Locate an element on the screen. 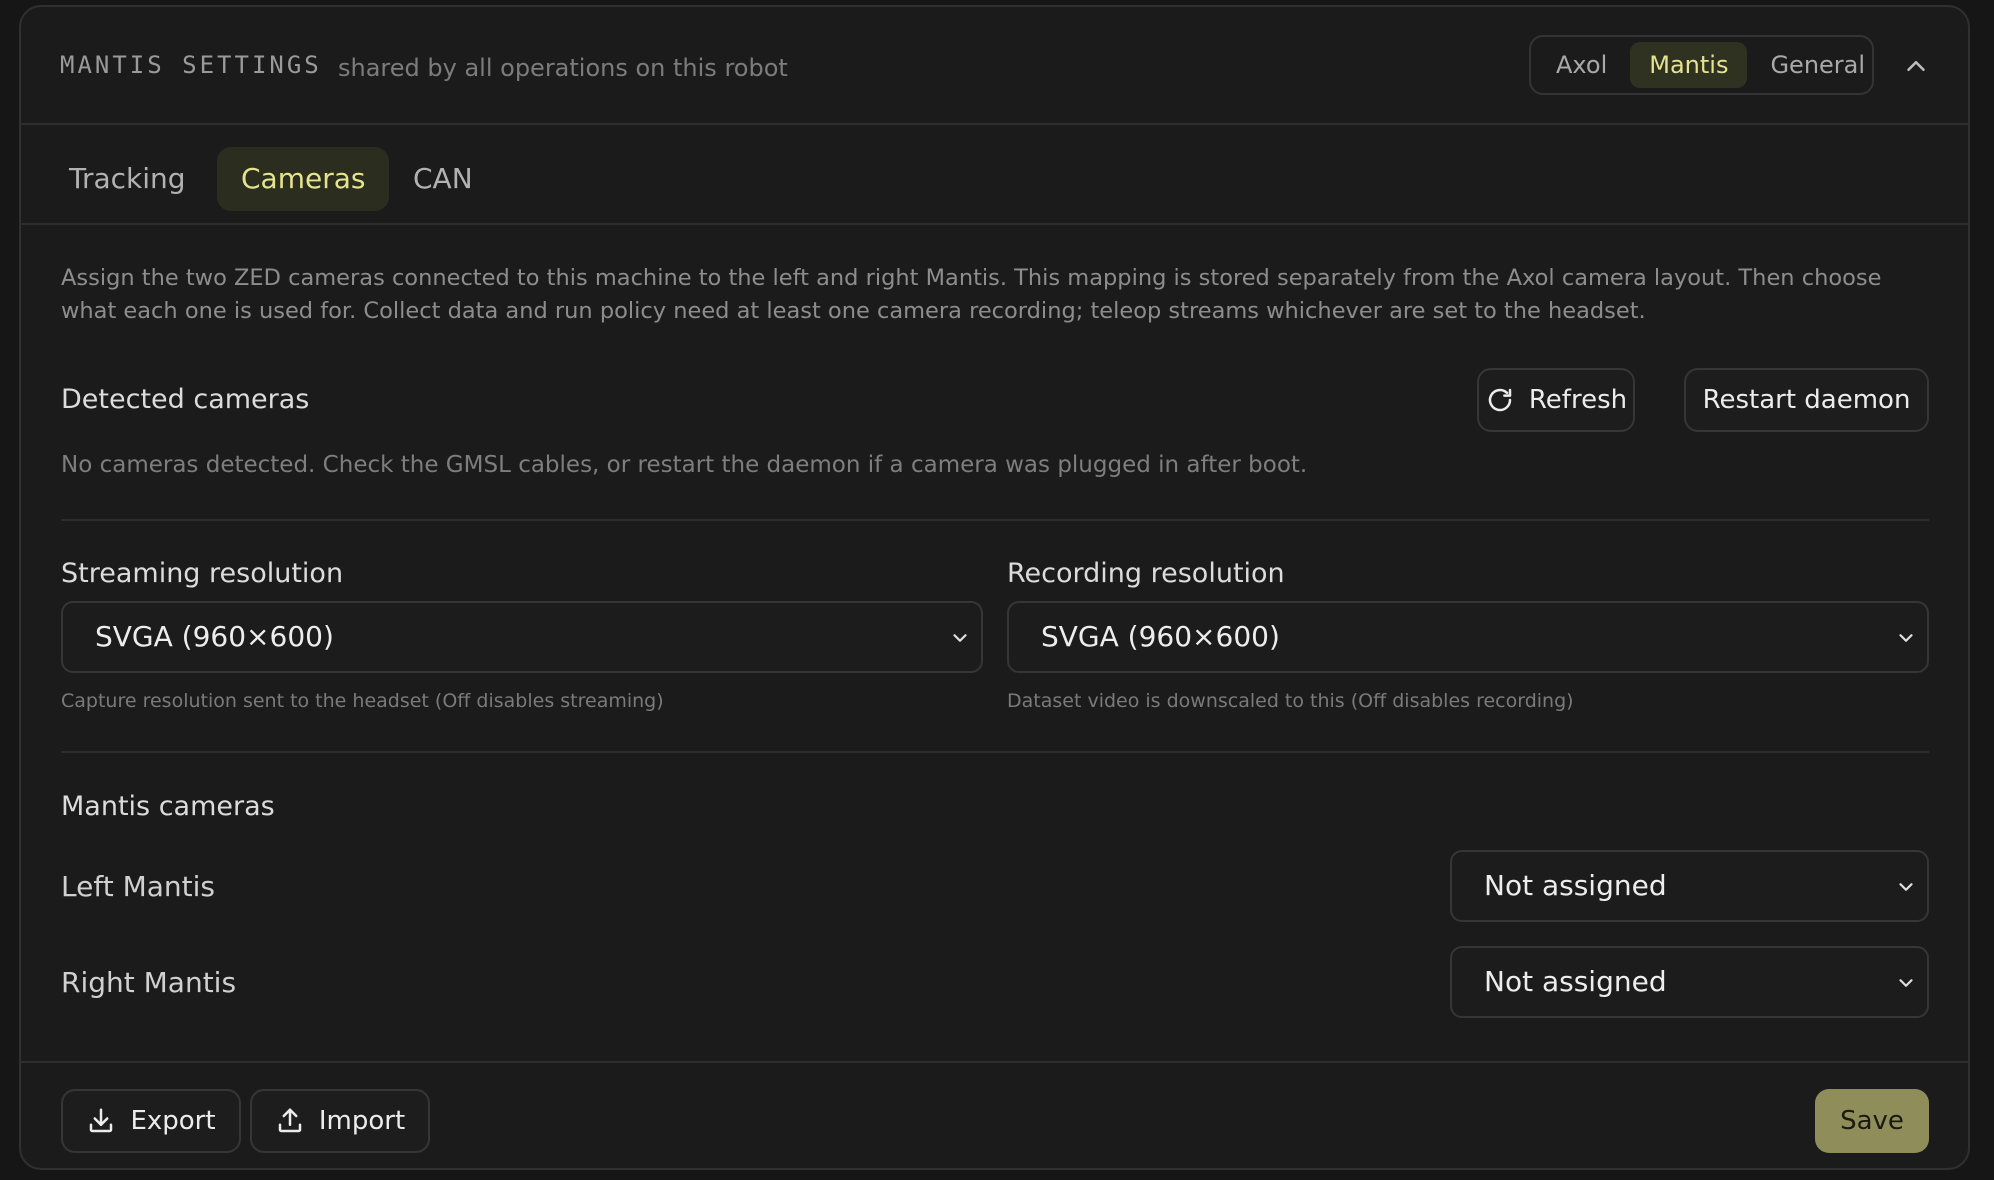 This screenshot has width=1994, height=1180. import-label: Import is located at coordinates (362, 1121).